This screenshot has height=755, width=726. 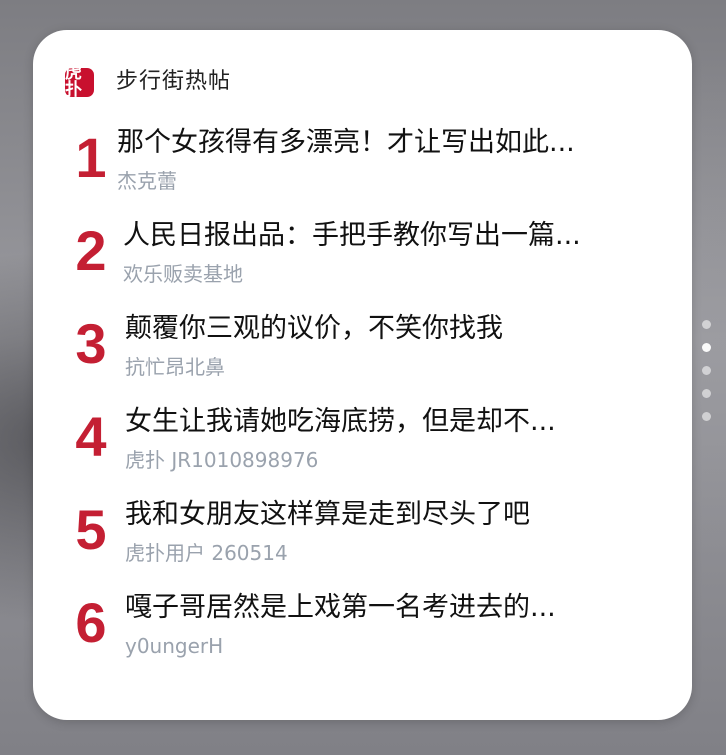 What do you see at coordinates (73, 81) in the screenshot?
I see `app-icon-glyph: 虎扑` at bounding box center [73, 81].